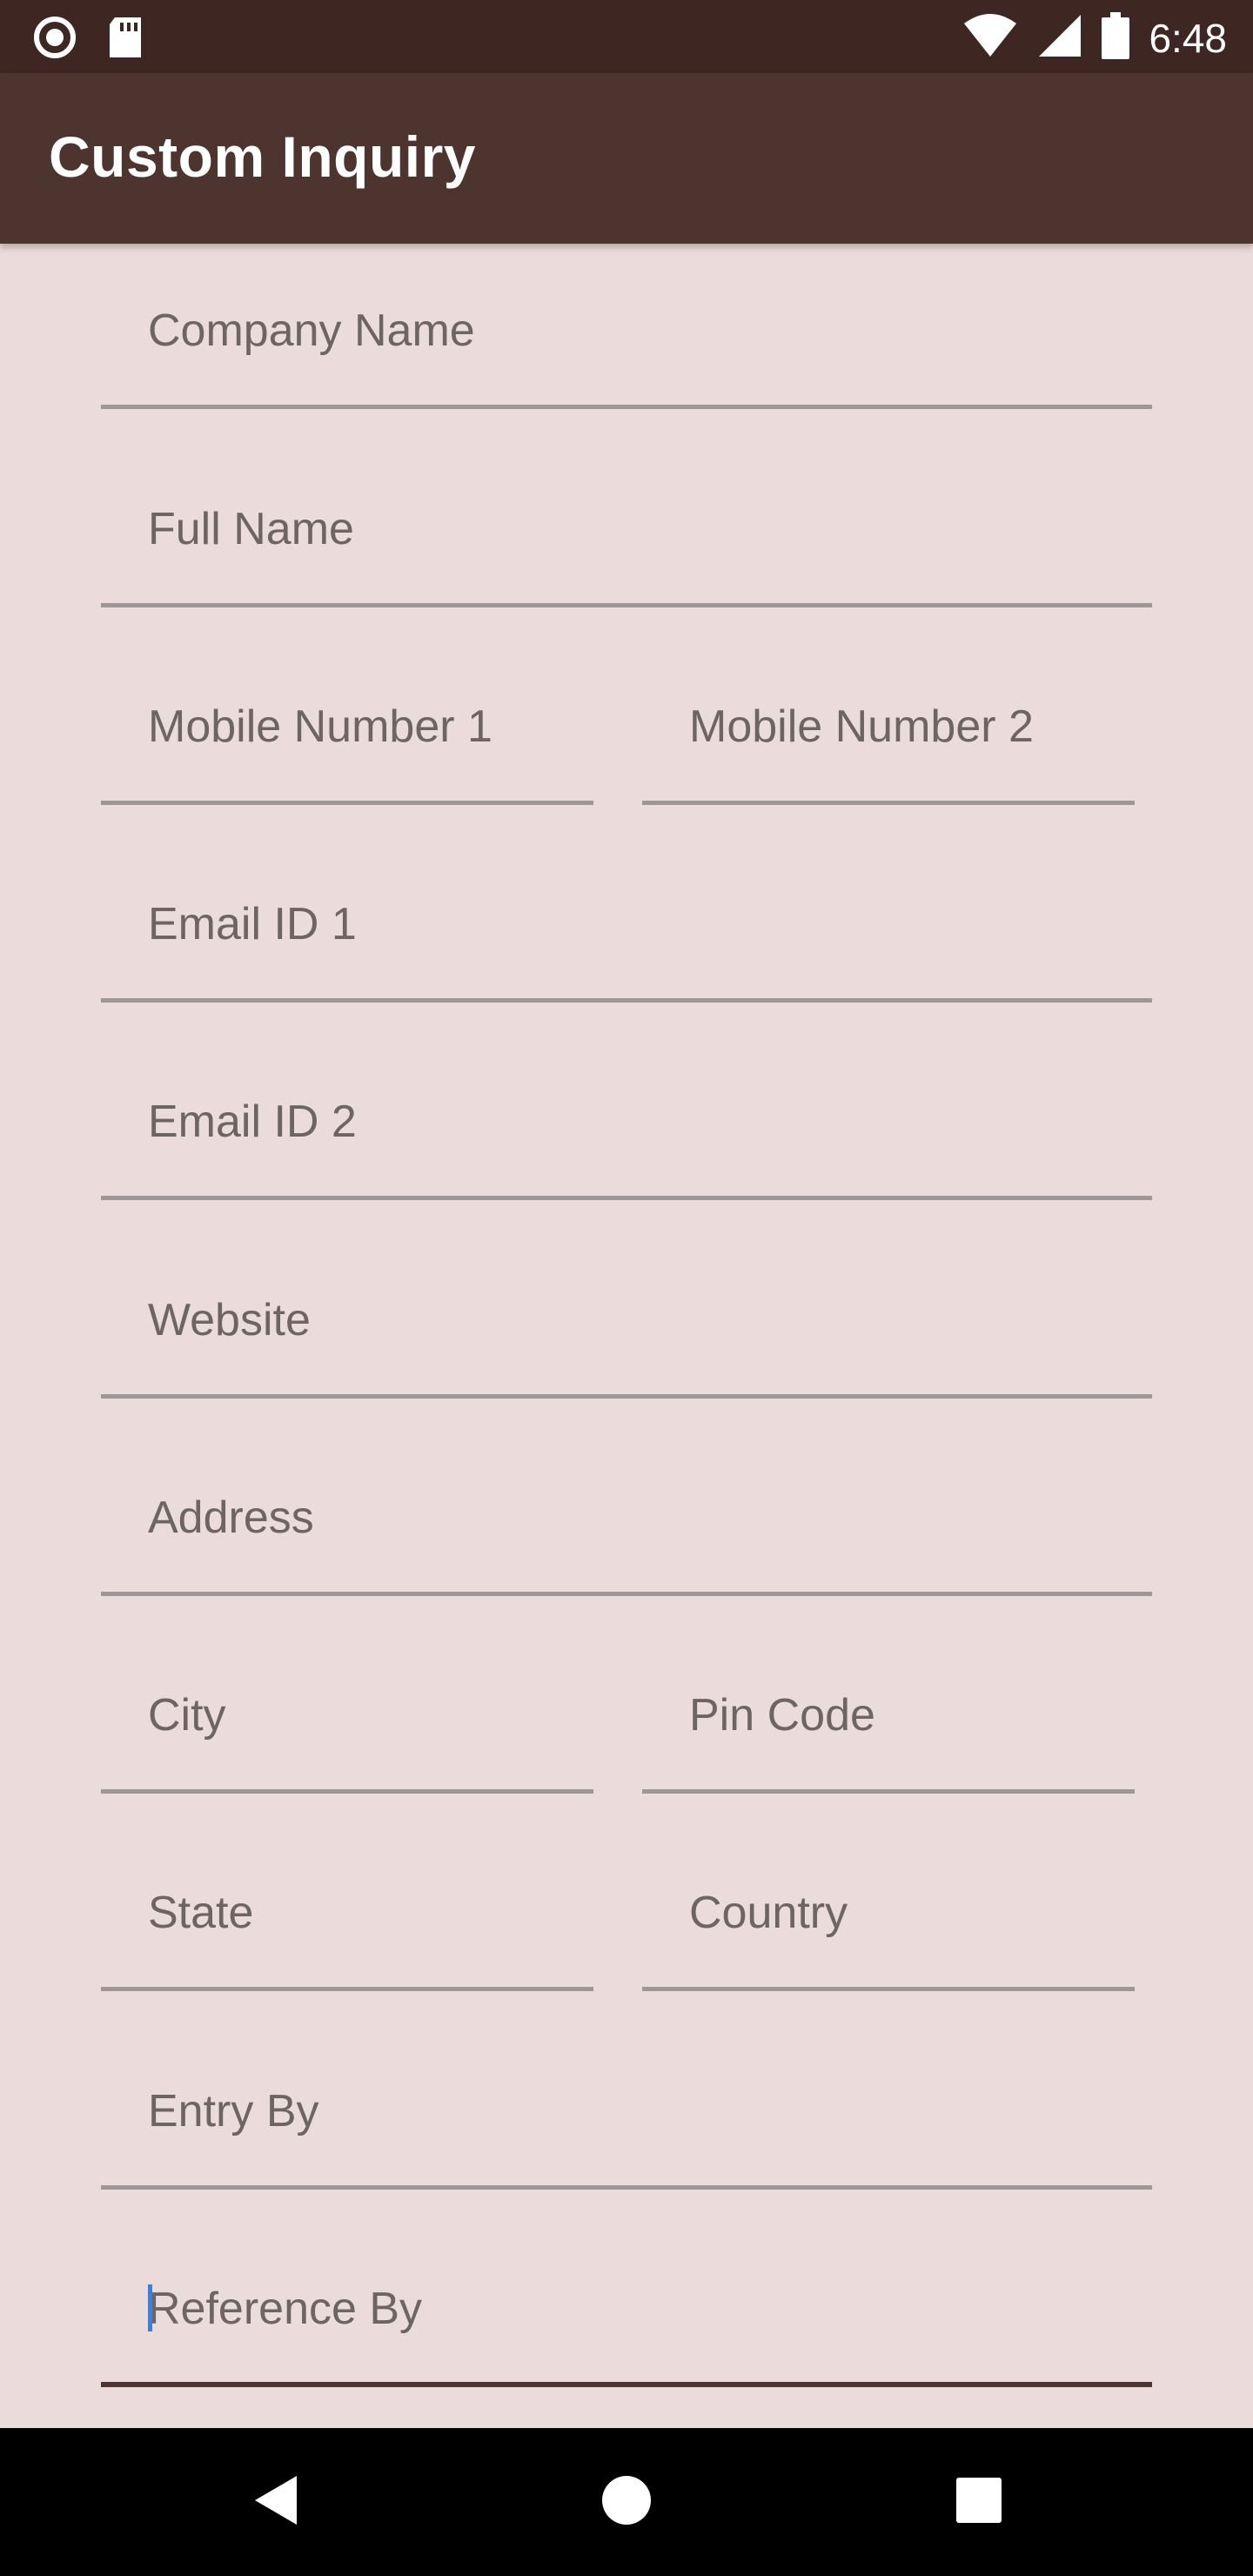  What do you see at coordinates (150, 2307) in the screenshot?
I see `text-cursor` at bounding box center [150, 2307].